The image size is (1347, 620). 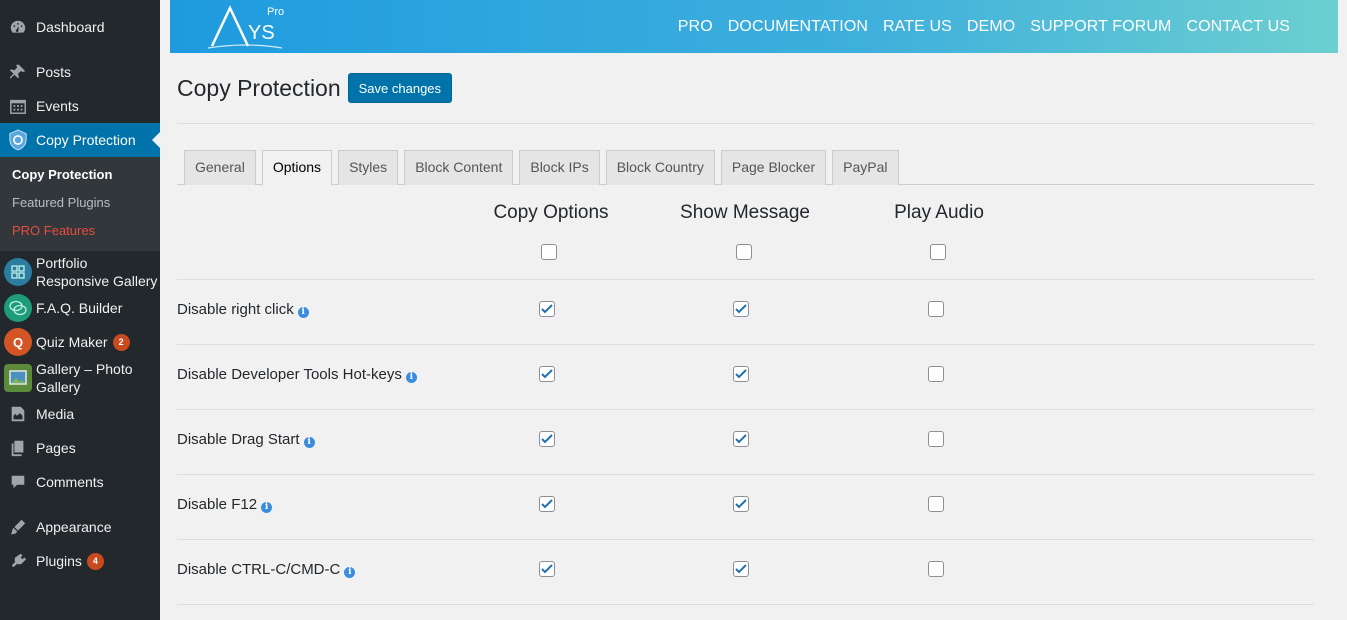 I want to click on menu-plugins: Plugins 4, so click(x=80, y=561).